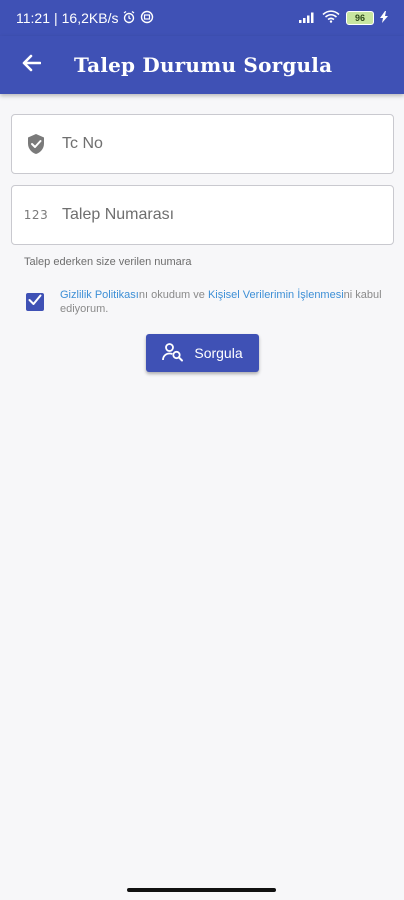 This screenshot has height=900, width=404. What do you see at coordinates (343, 18) in the screenshot?
I see `status-right: 96` at bounding box center [343, 18].